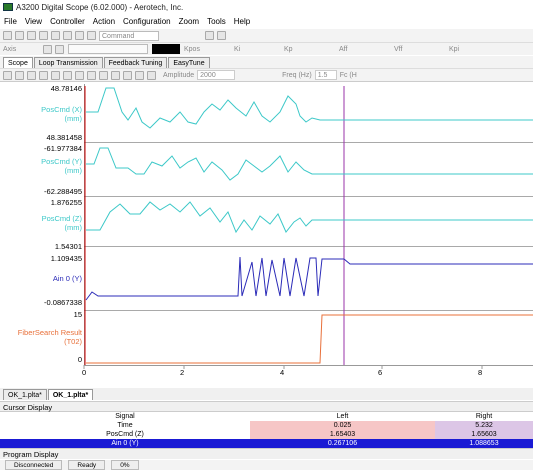  Describe the element at coordinates (266, 443) in the screenshot. I see `table-row-selected: Ain 0 (Y) 0.267106 1.088653` at that location.